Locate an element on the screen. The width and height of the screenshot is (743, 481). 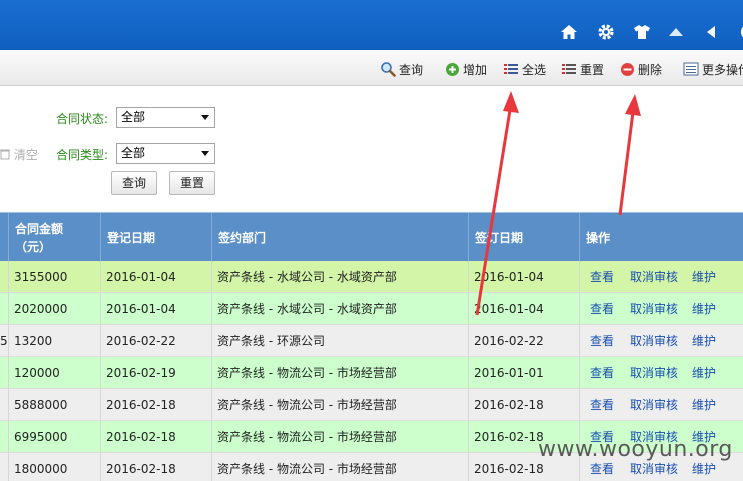
cell-amount: 6995000 is located at coordinates (54, 437).